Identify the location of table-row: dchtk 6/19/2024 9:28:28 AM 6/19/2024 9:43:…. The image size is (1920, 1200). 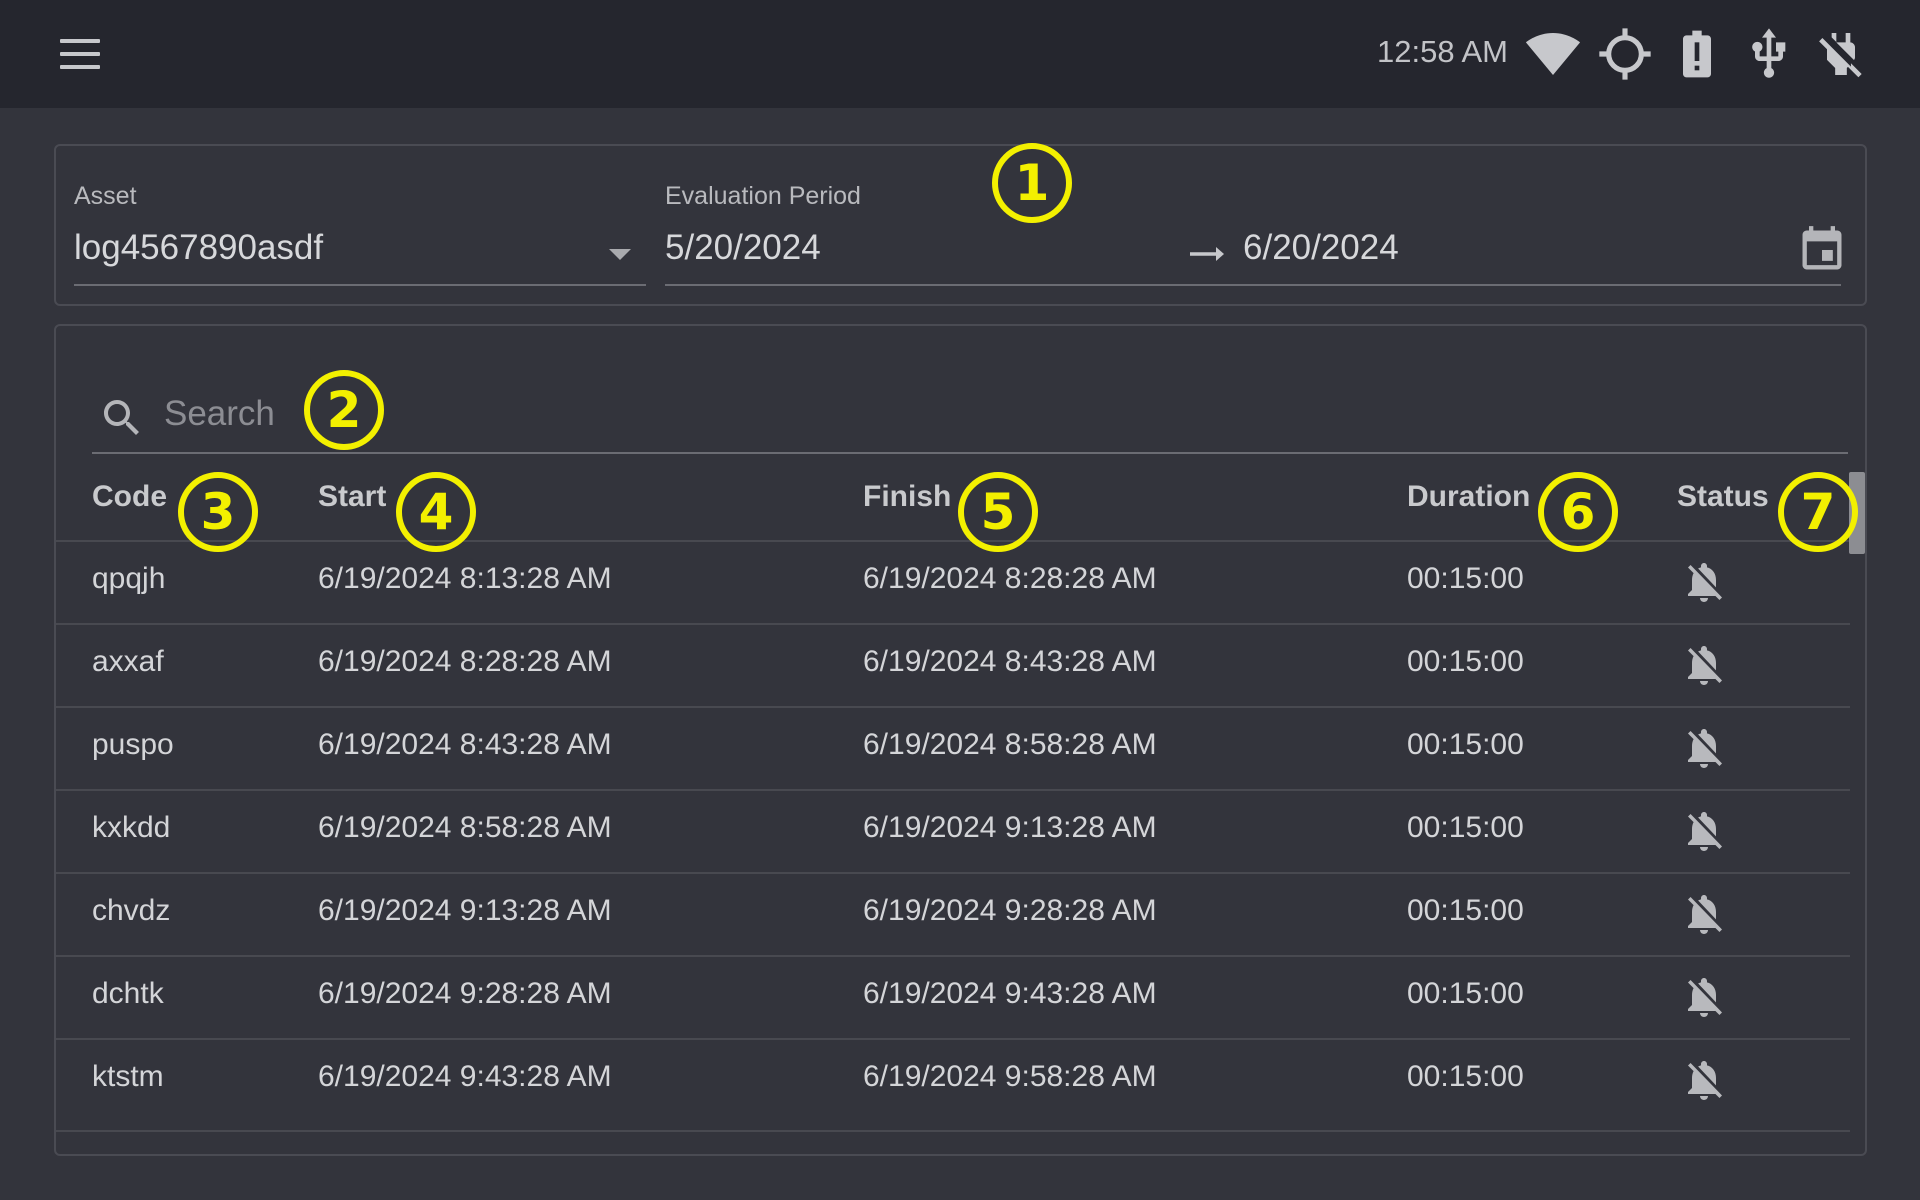
(953, 996).